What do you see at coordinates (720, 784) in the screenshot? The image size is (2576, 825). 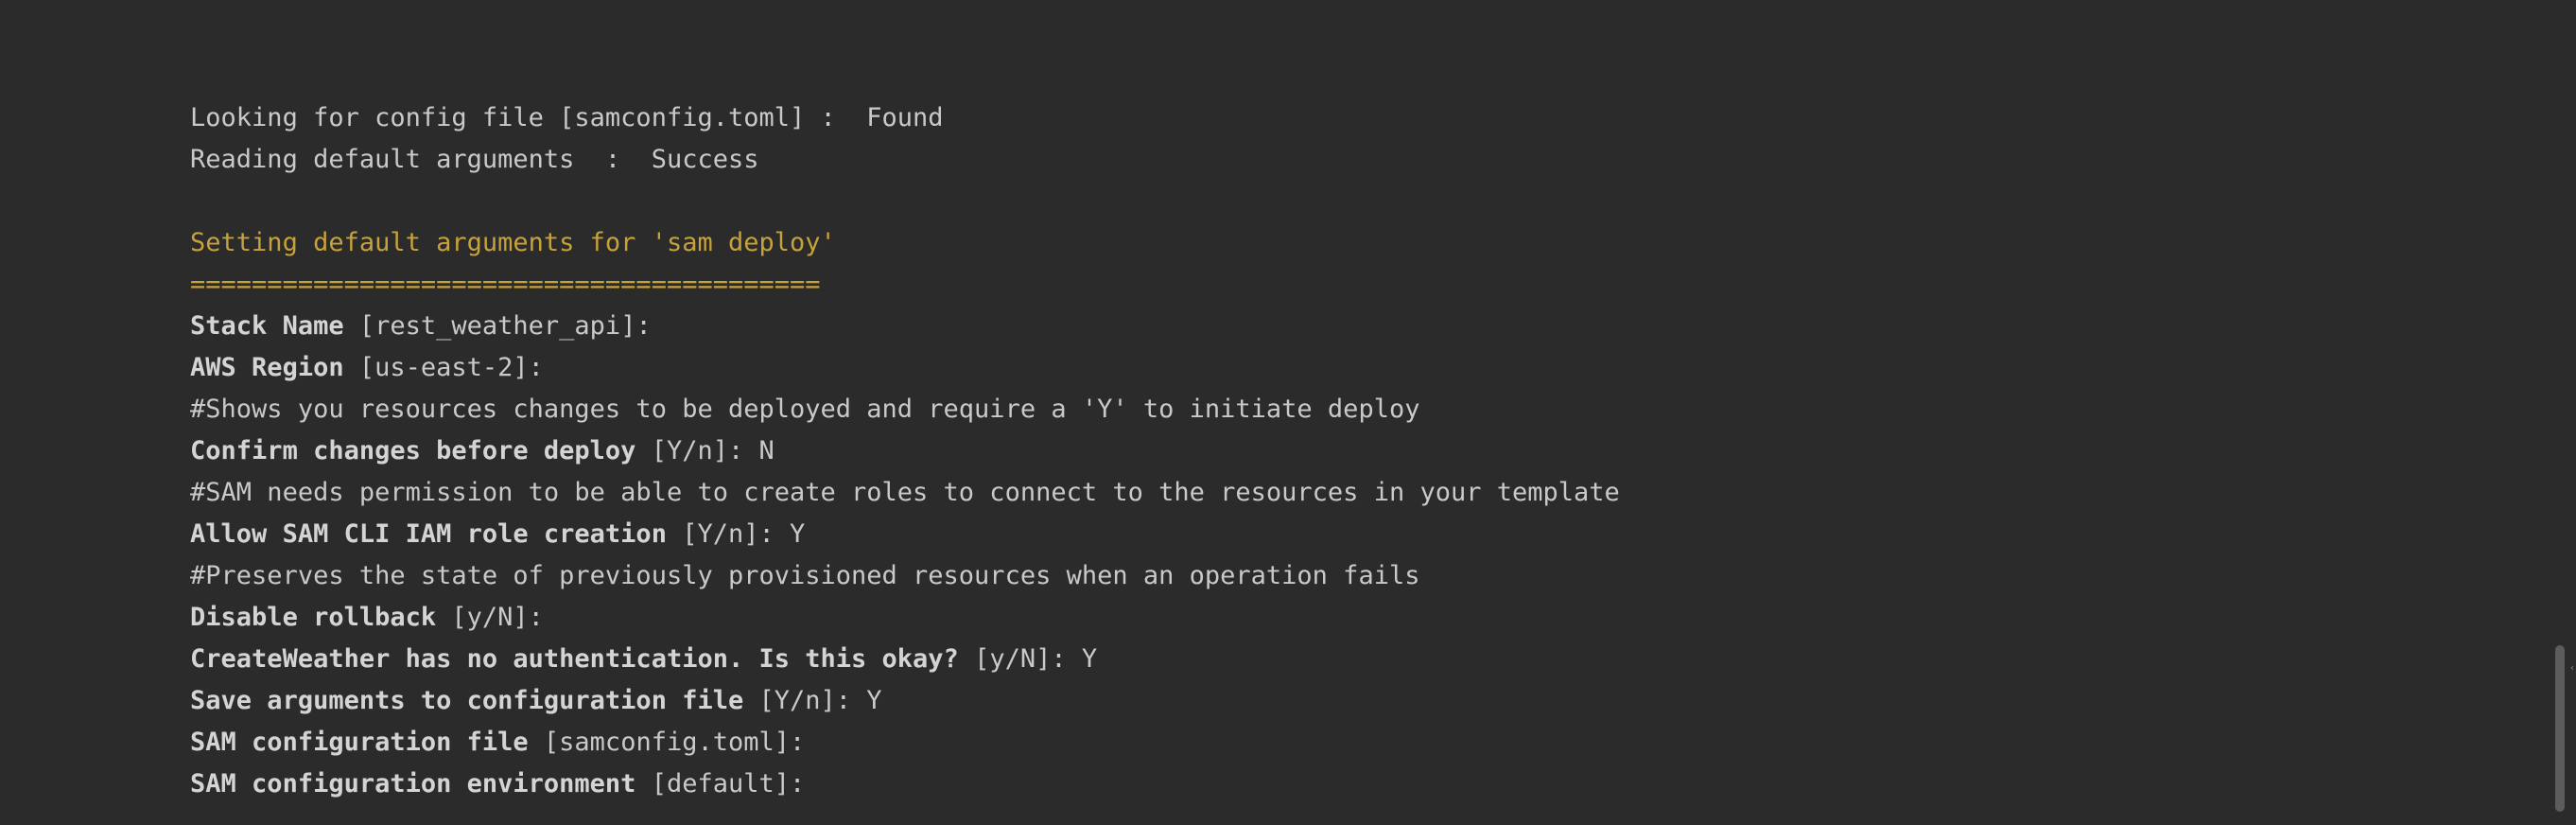 I see `line-text: [default]:` at bounding box center [720, 784].